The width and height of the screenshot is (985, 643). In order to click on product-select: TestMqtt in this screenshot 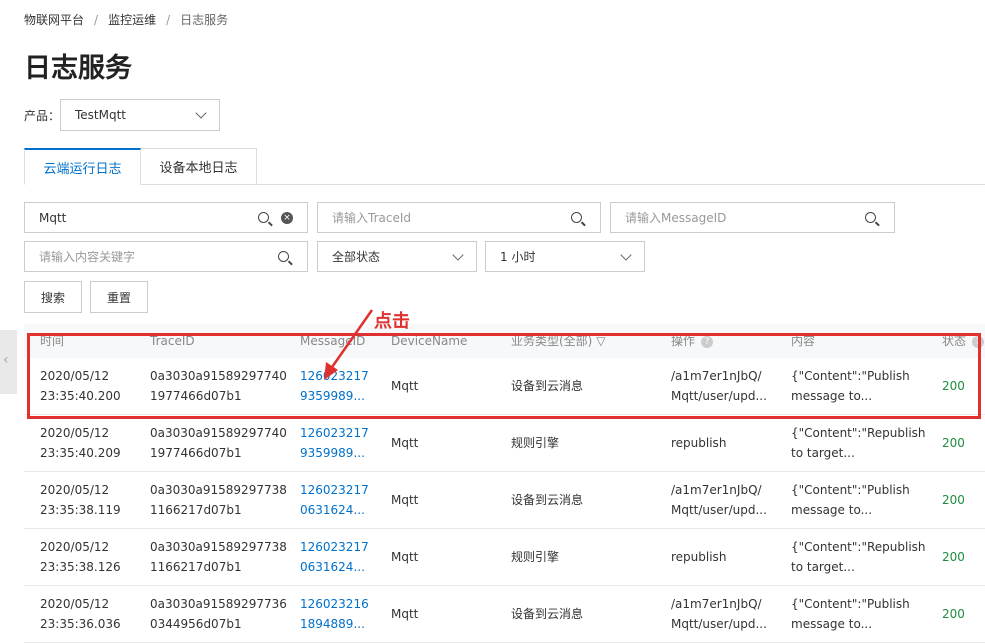, I will do `click(140, 115)`.